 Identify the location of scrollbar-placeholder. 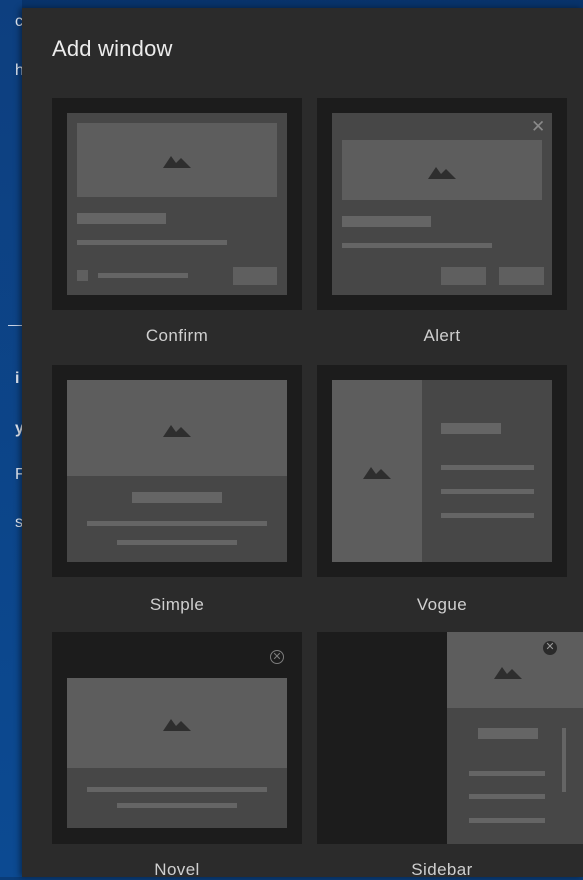
(564, 760).